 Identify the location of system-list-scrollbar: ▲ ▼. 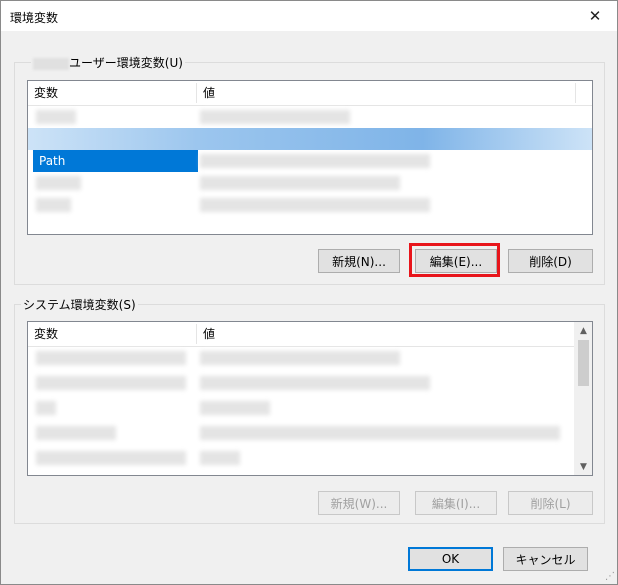
(583, 398).